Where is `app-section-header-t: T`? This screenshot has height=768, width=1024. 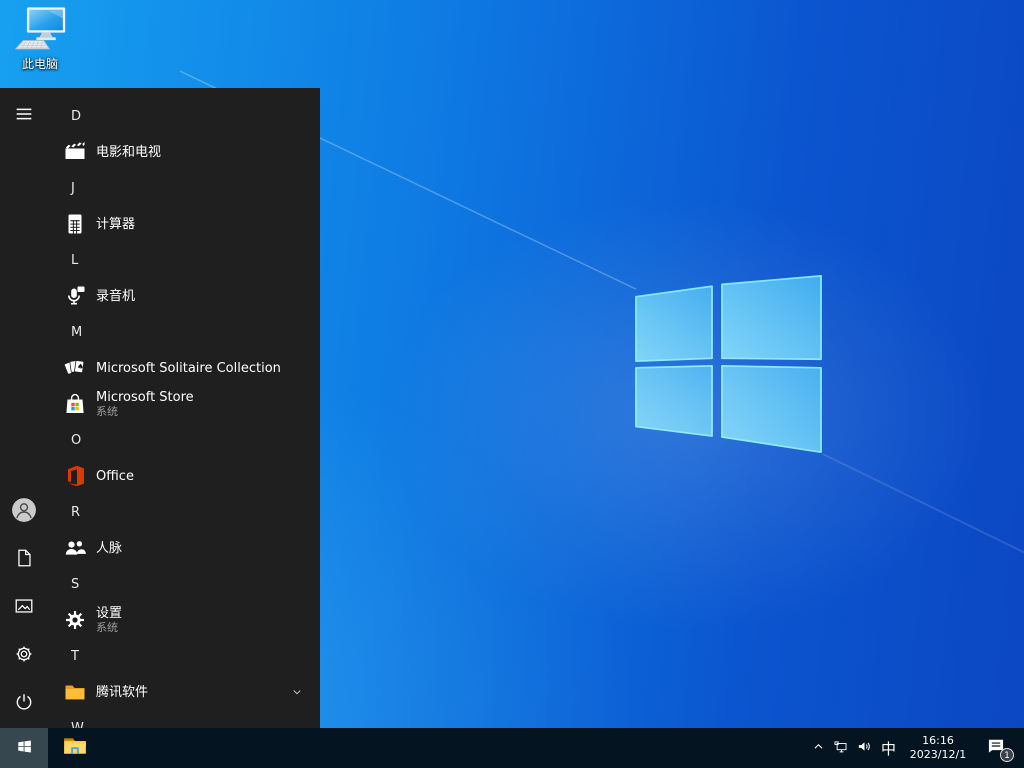 app-section-header-t: T is located at coordinates (184, 656).